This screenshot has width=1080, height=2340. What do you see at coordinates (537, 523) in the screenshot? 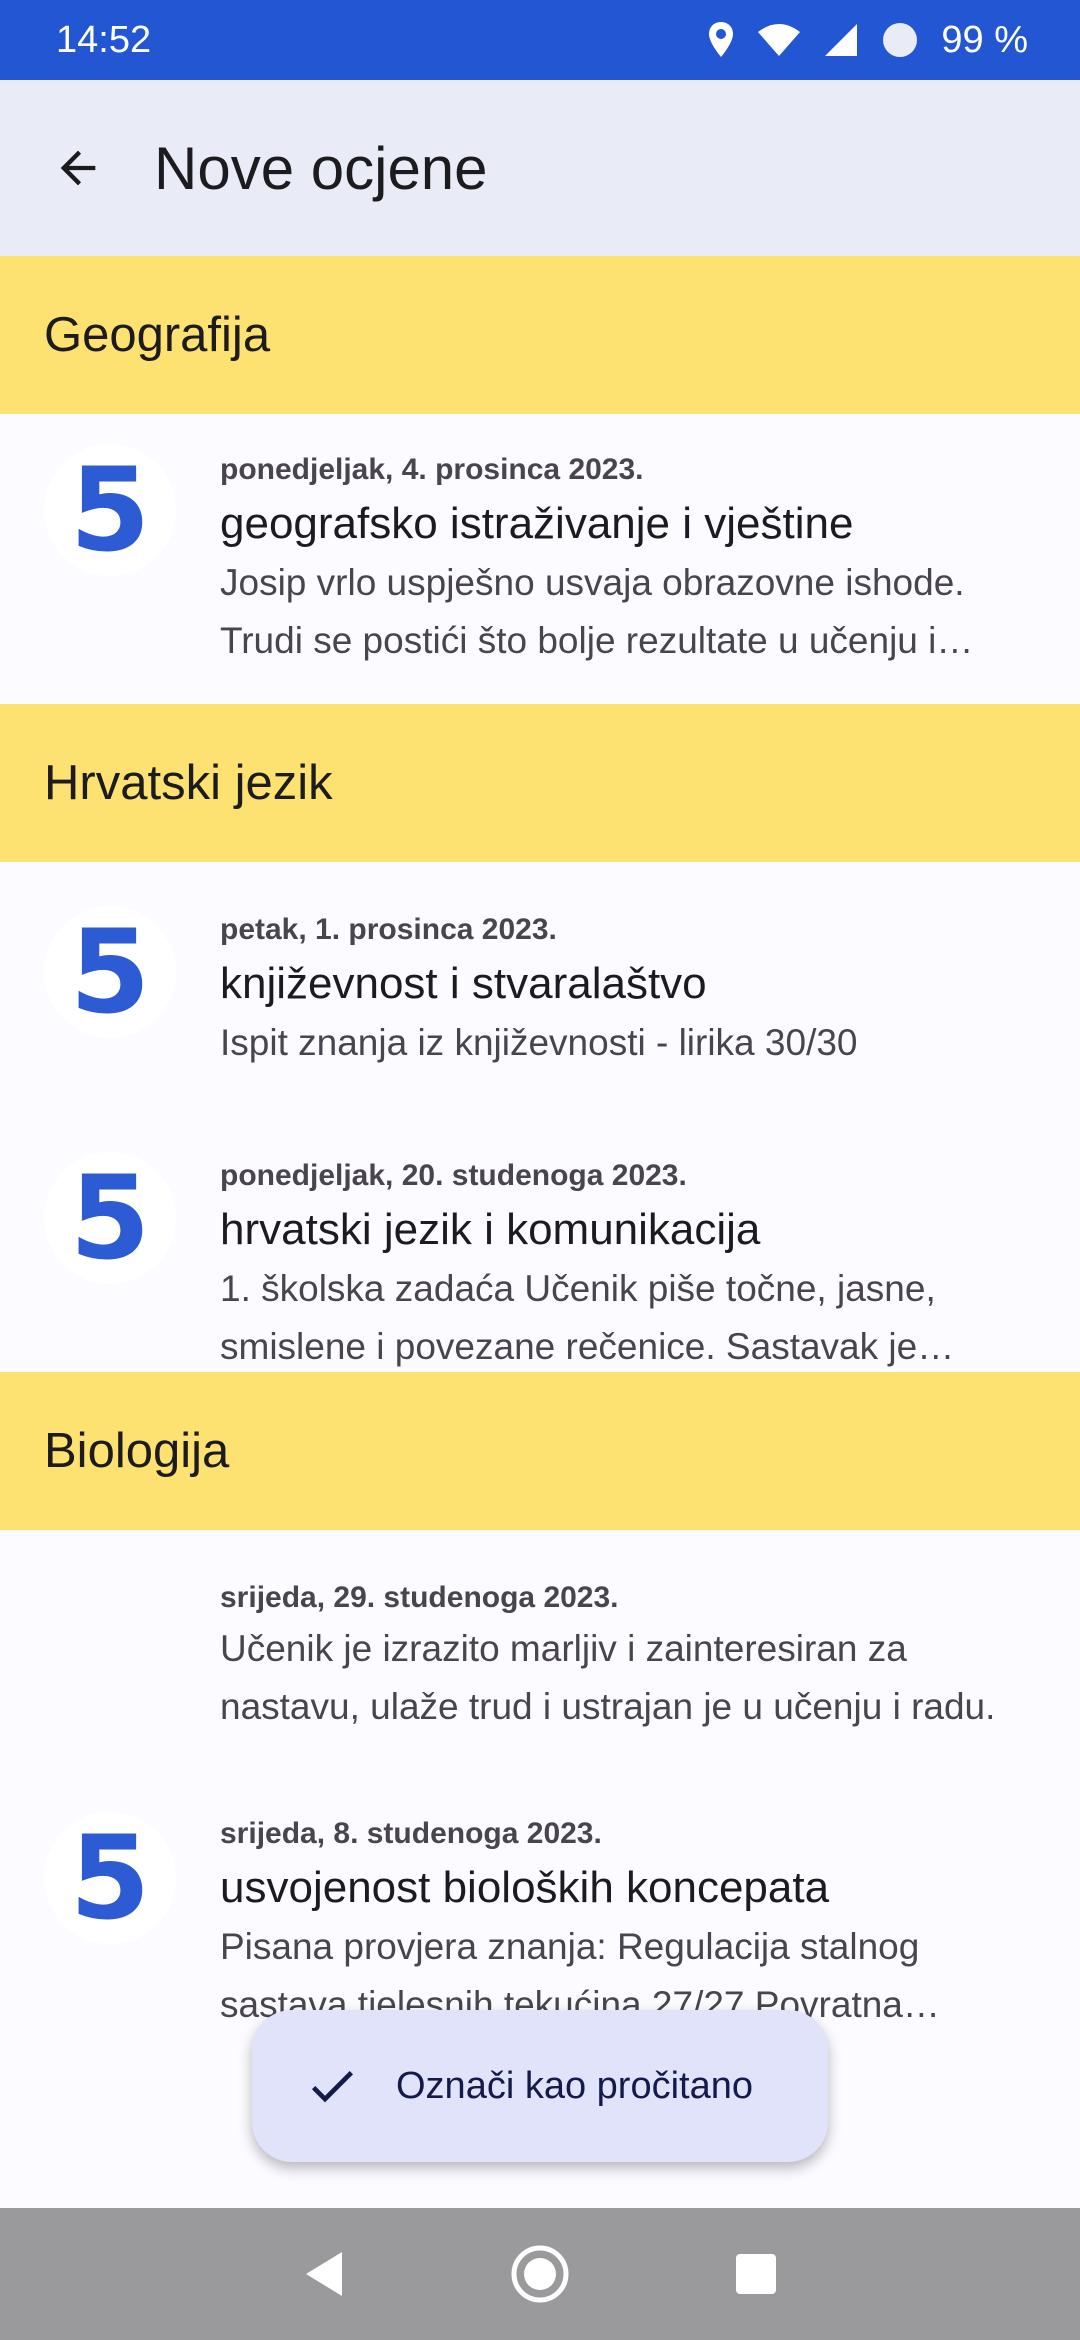
I see `grade-title: geografsko istraživanje i vještine` at bounding box center [537, 523].